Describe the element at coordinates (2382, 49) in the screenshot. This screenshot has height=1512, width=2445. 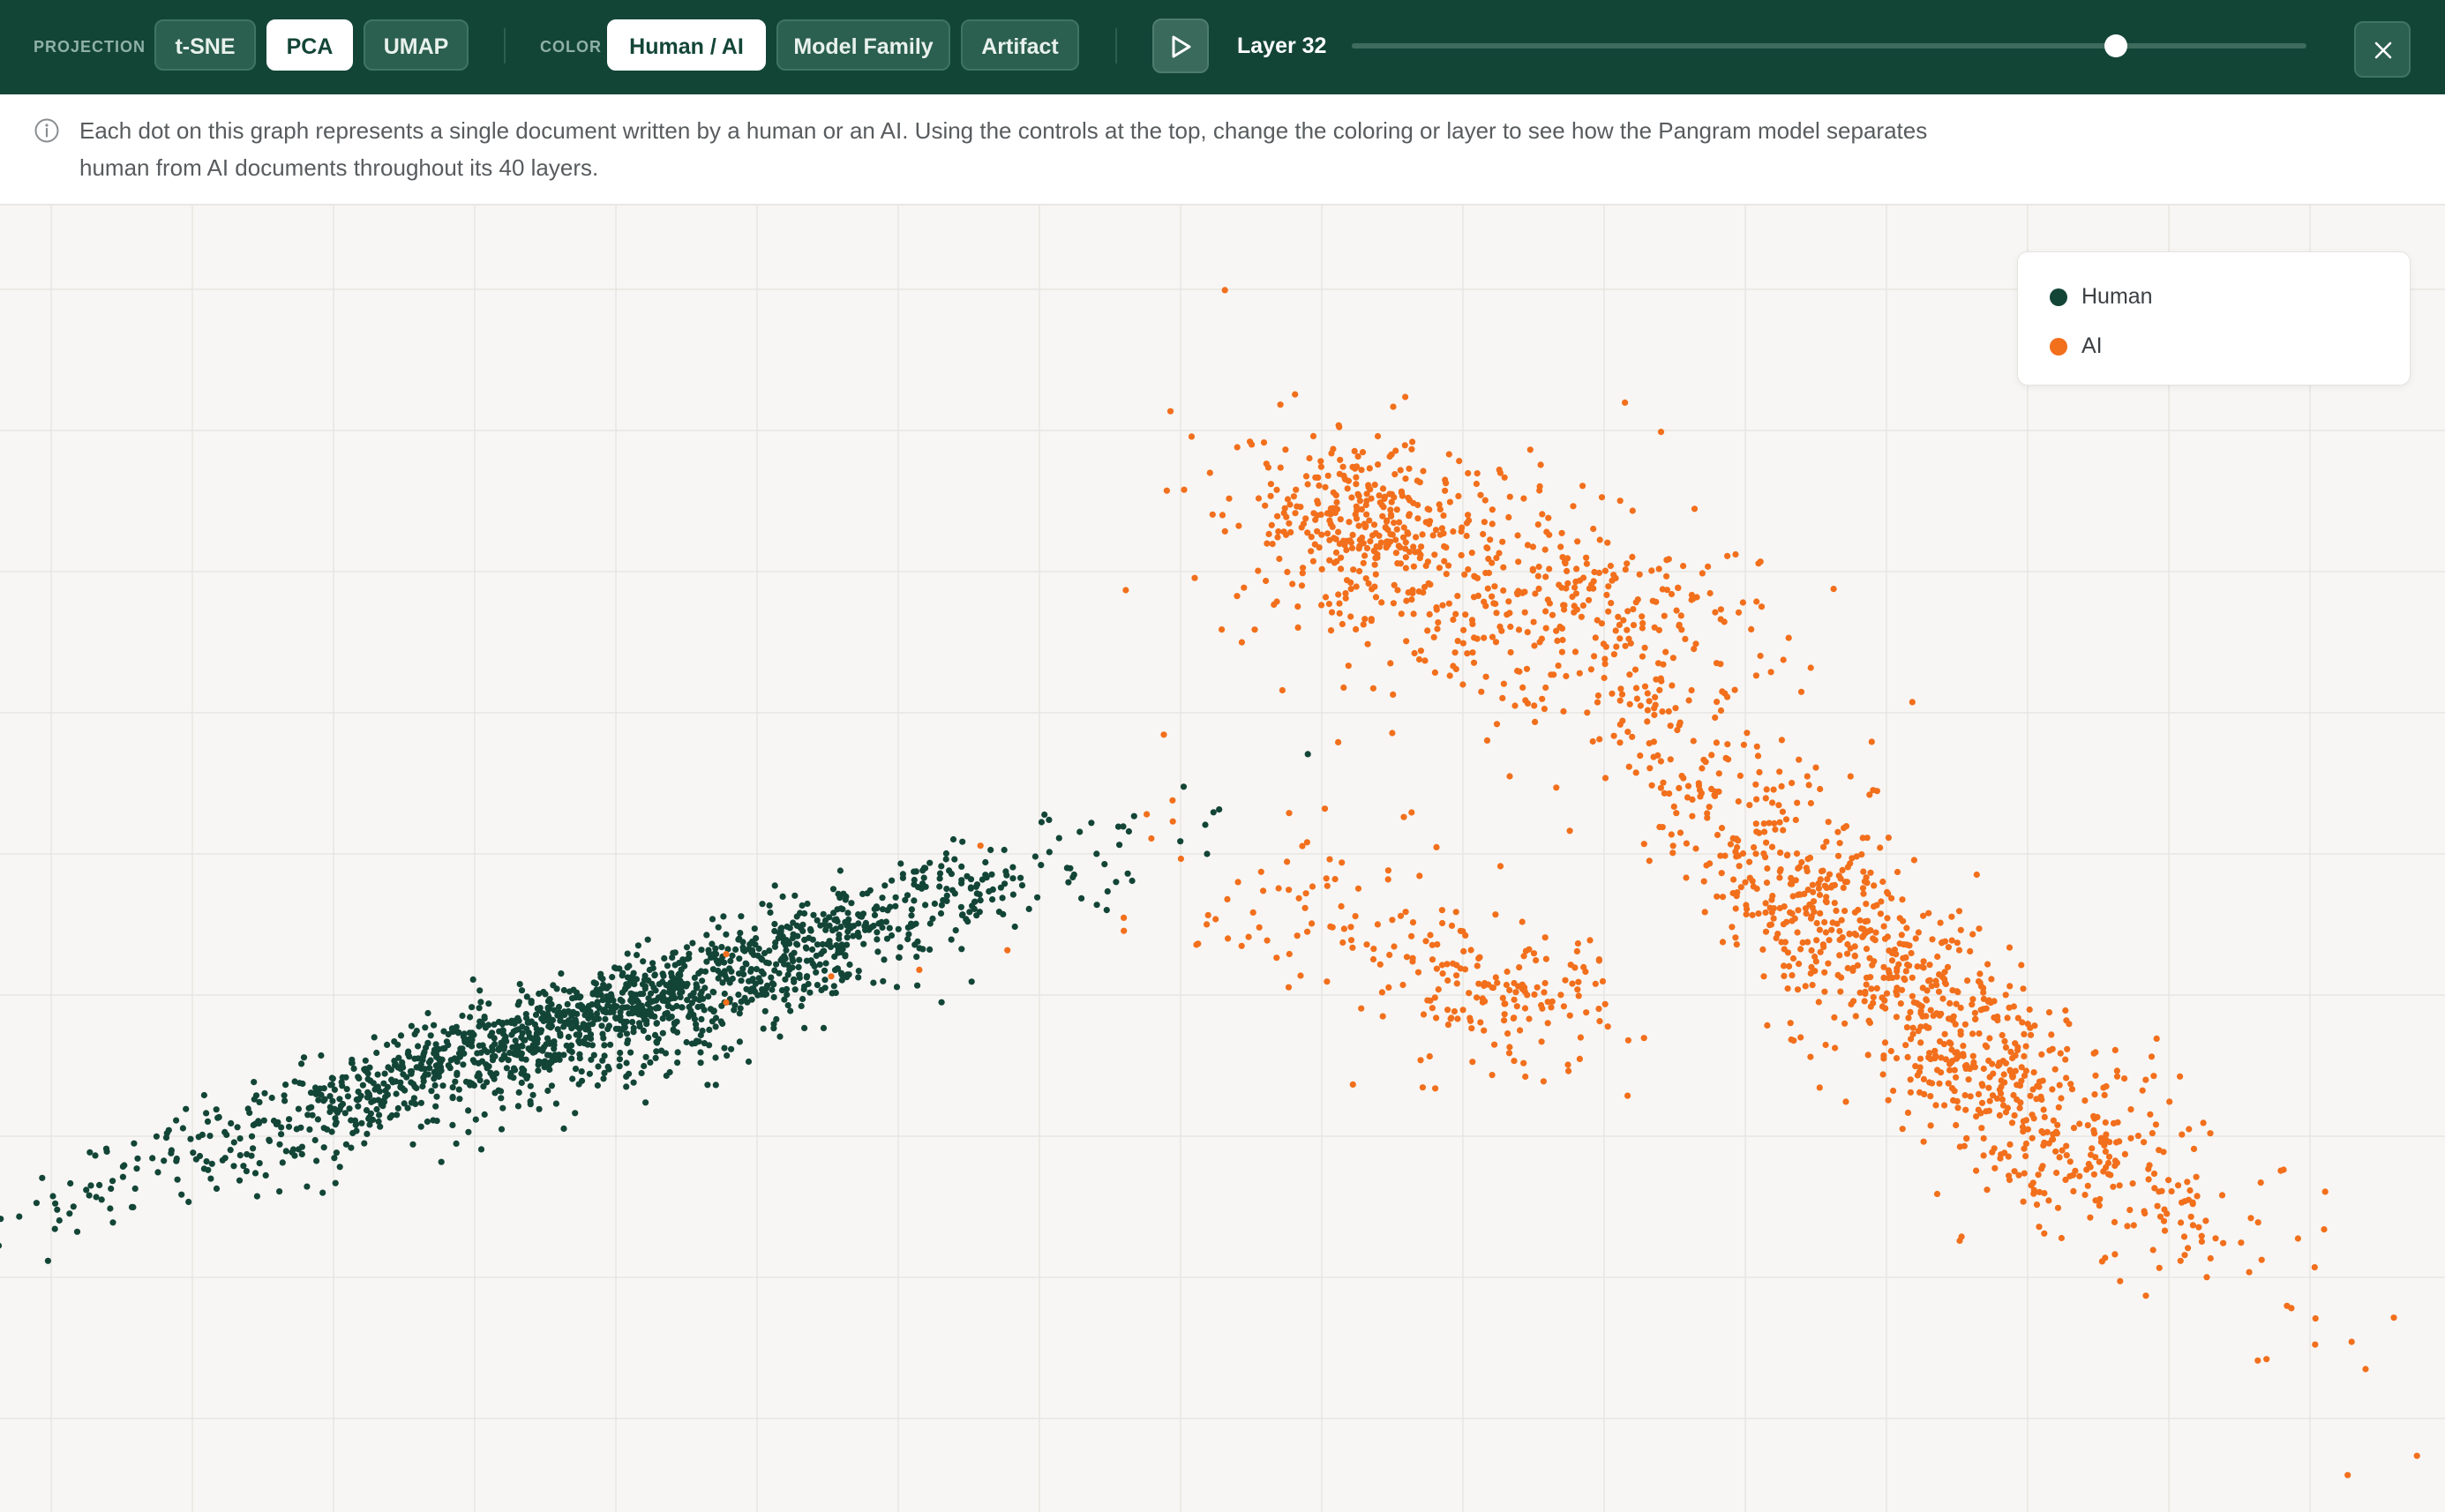
I see `close-button` at that location.